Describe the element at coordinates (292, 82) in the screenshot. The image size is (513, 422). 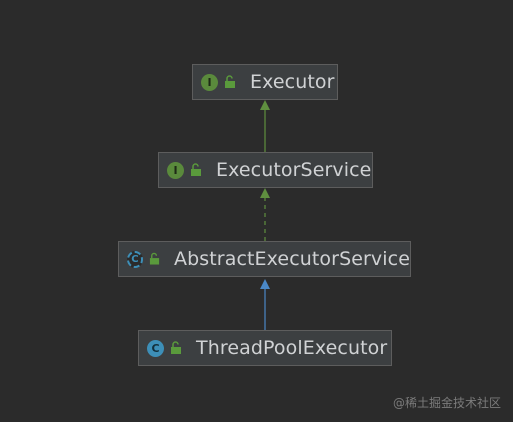
I see `node-label: Executor` at that location.